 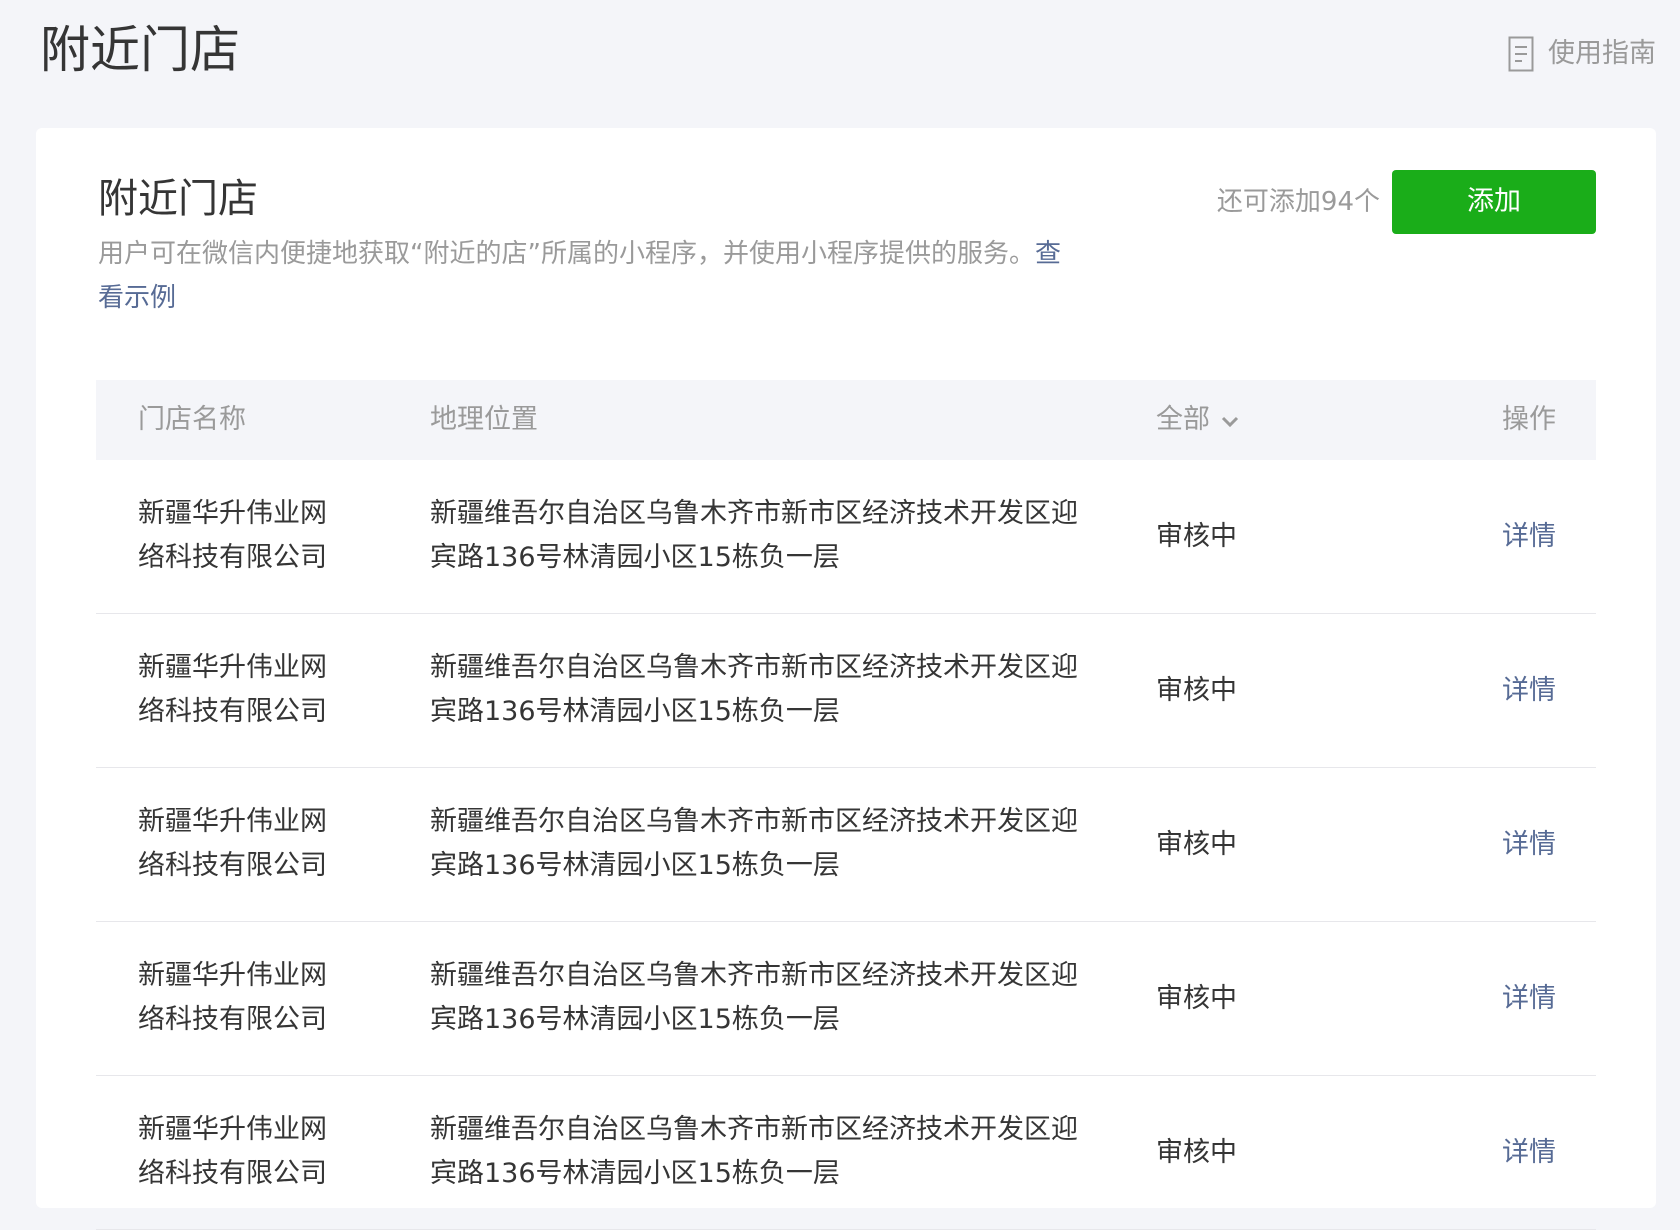 I want to click on status-filter-label: 全部, so click(x=1183, y=419).